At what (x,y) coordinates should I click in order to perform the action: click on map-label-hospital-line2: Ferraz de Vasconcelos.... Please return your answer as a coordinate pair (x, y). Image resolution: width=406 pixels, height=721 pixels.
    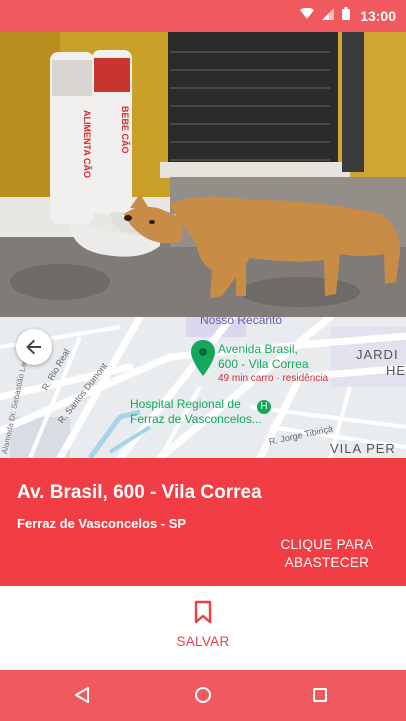
    Looking at the image, I should click on (196, 419).